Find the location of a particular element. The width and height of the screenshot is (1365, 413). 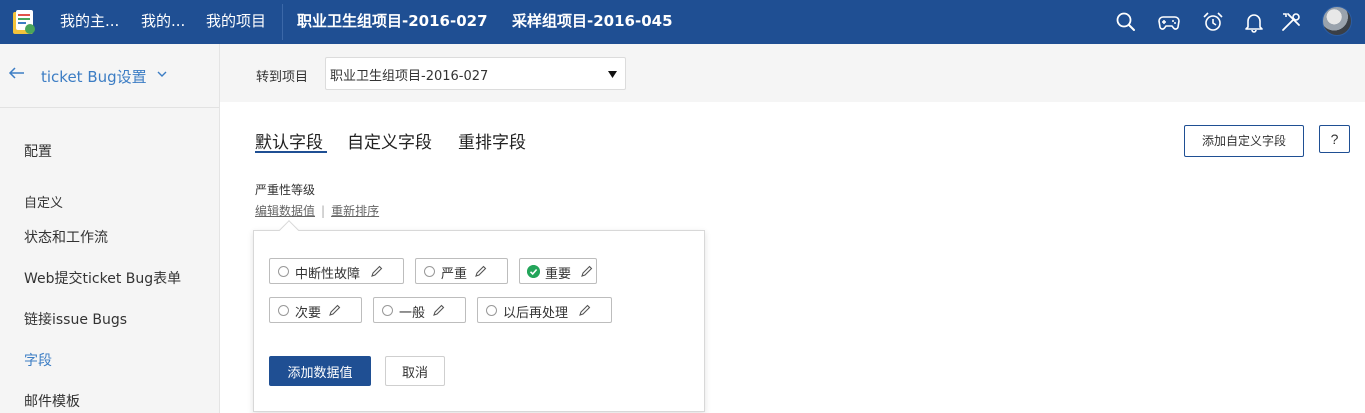

nav-divider is located at coordinates (282, 22).